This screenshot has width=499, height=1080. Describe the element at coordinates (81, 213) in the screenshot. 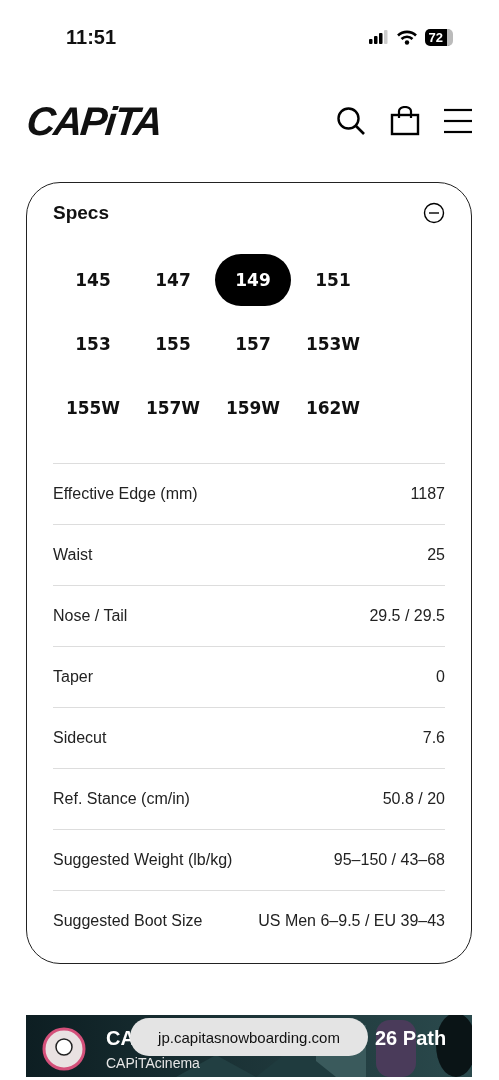

I see `section-title: Specs` at that location.